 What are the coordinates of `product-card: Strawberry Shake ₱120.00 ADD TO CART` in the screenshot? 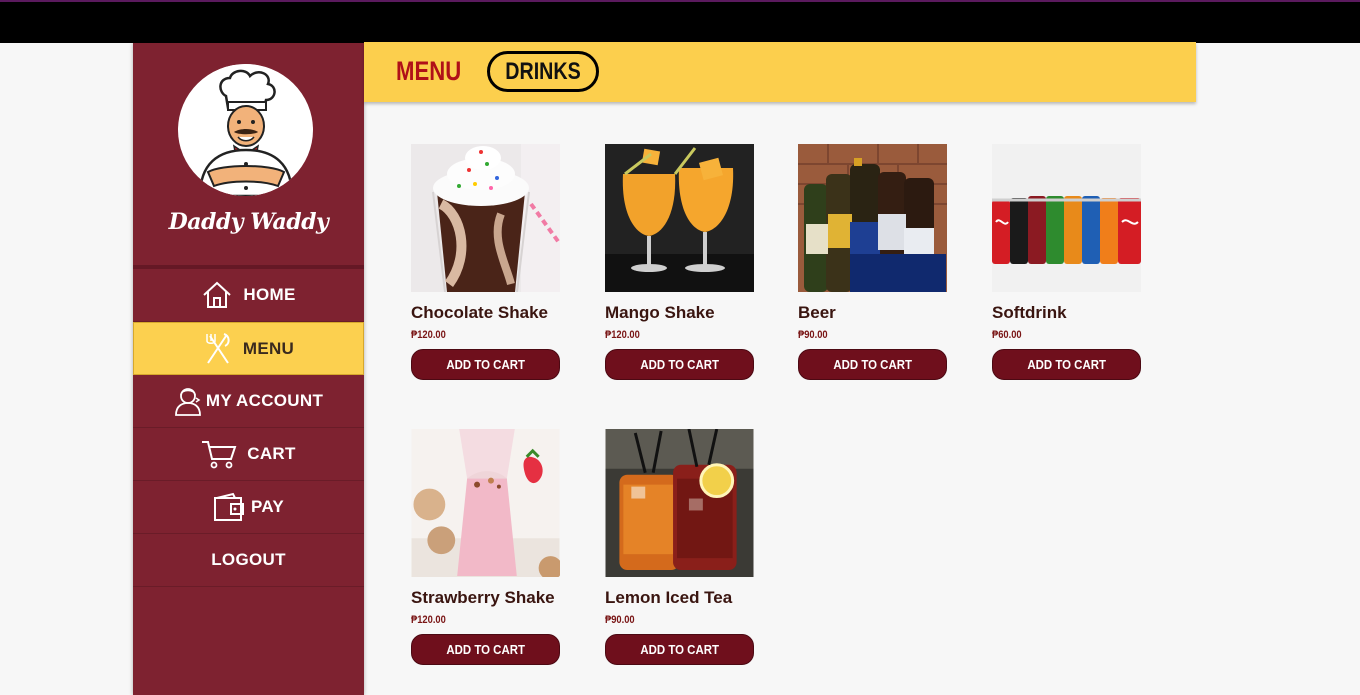 It's located at (485, 547).